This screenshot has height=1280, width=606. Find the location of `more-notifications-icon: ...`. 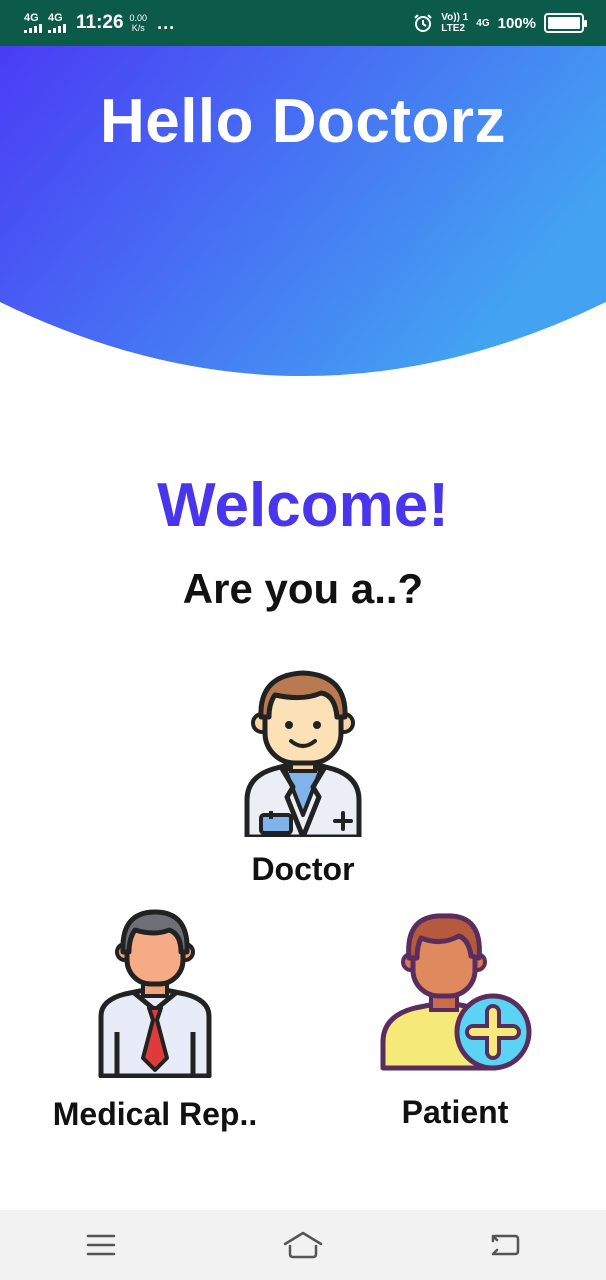

more-notifications-icon: ... is located at coordinates (166, 22).